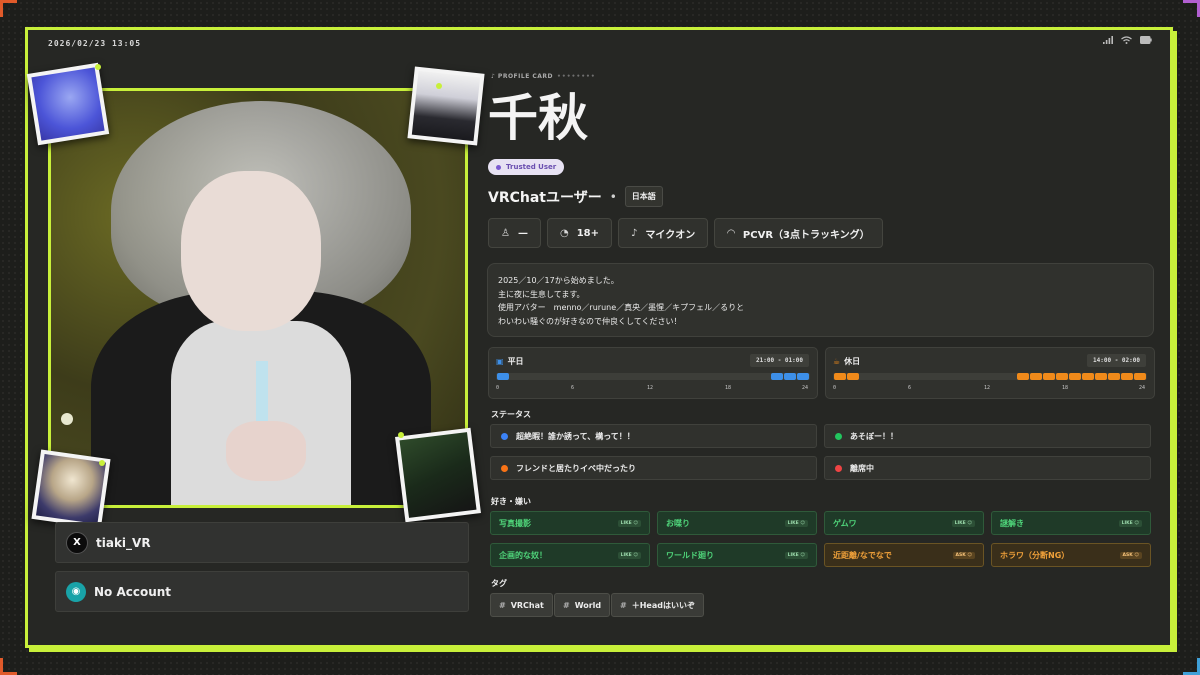 The height and width of the screenshot is (675, 1200). I want to click on chip-gender: ♙ —, so click(514, 233).